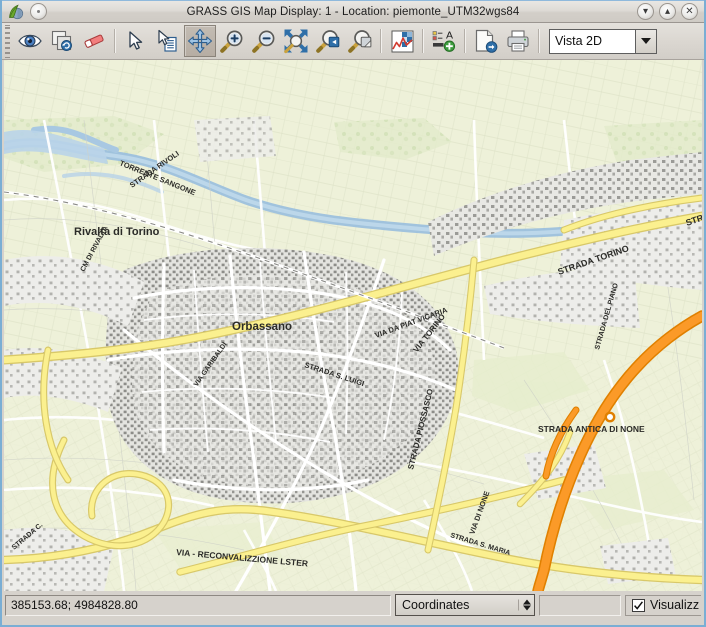 Image resolution: width=706 pixels, height=627 pixels. What do you see at coordinates (592, 41) in the screenshot?
I see `view-mode-value: Vista 2D` at bounding box center [592, 41].